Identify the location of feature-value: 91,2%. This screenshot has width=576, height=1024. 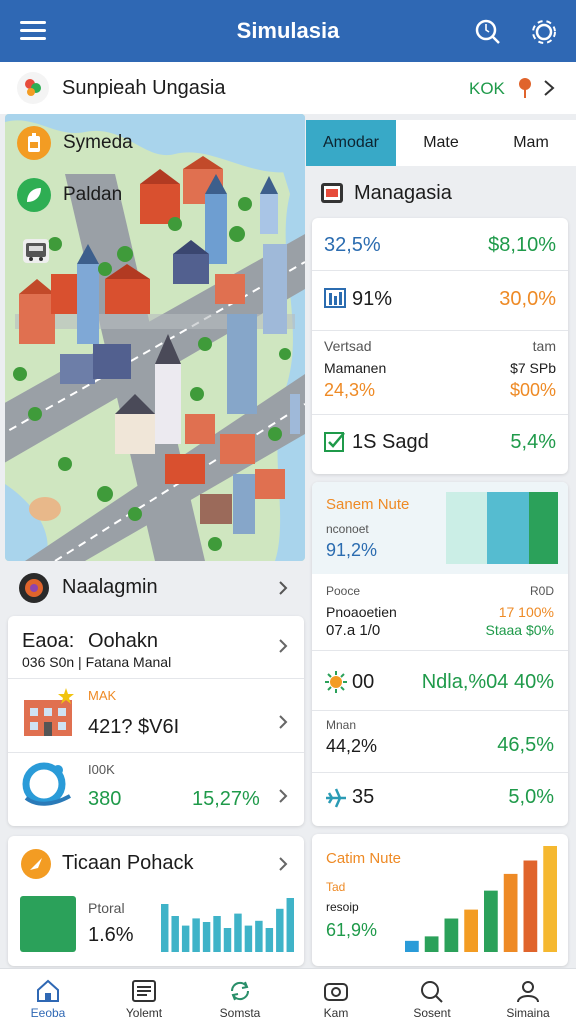
(352, 550).